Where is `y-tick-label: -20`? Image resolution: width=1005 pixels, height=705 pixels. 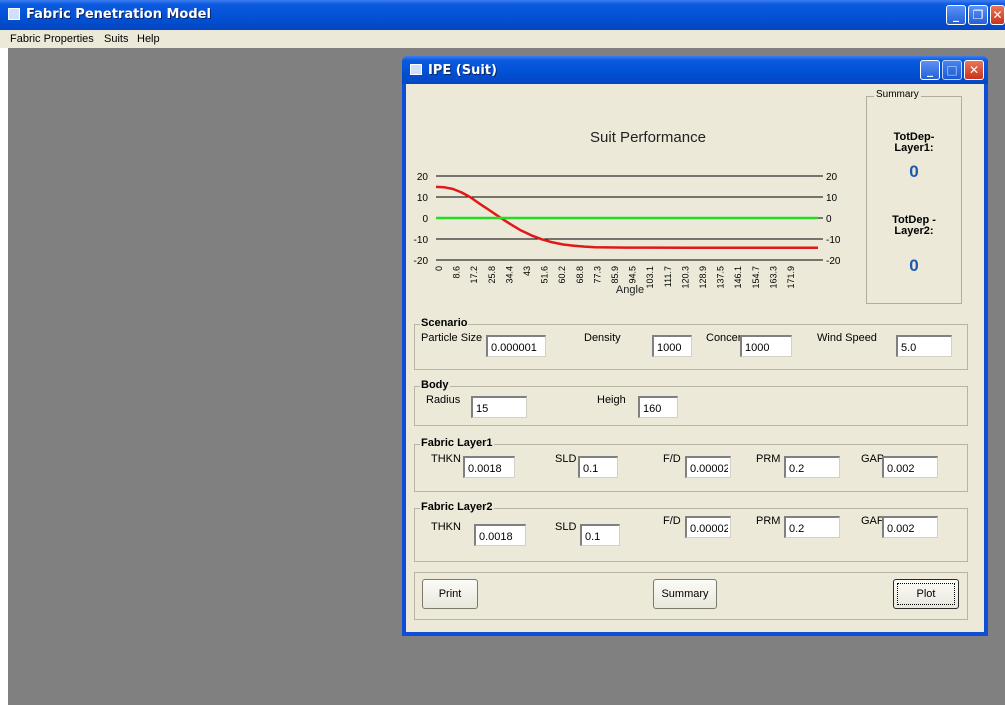 y-tick-label: -20 is located at coordinates (421, 261).